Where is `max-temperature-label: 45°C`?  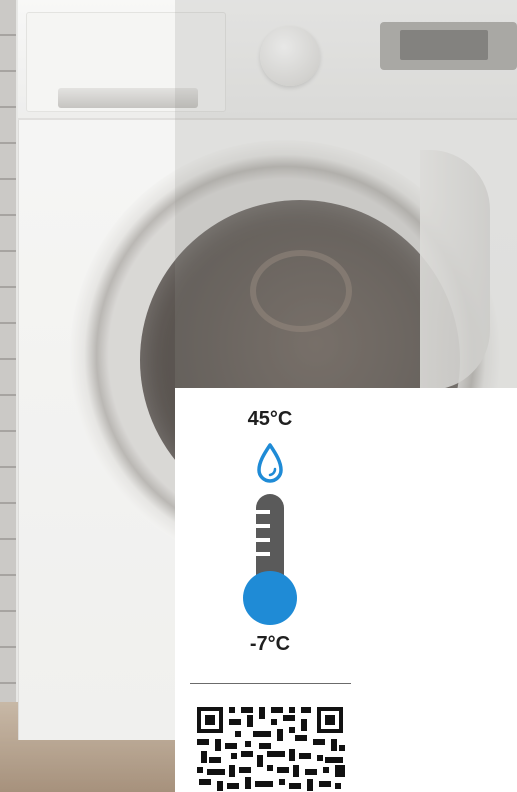 max-temperature-label: 45°C is located at coordinates (270, 419).